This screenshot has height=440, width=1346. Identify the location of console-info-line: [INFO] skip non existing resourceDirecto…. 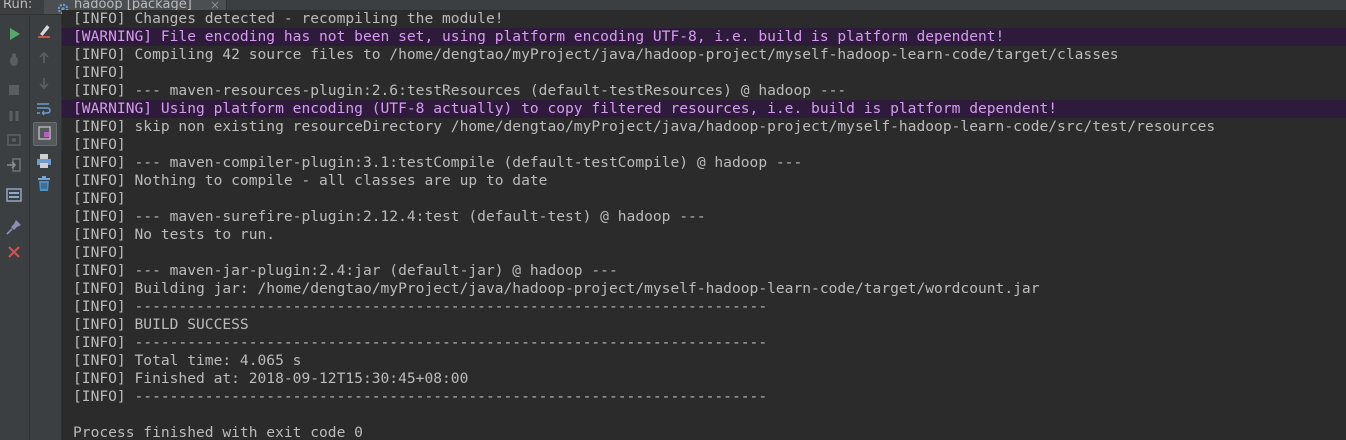
(644, 126).